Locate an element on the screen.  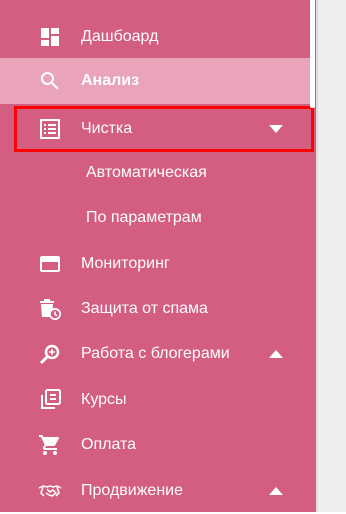
sidebar-item-courses: Курсы is located at coordinates (155, 400).